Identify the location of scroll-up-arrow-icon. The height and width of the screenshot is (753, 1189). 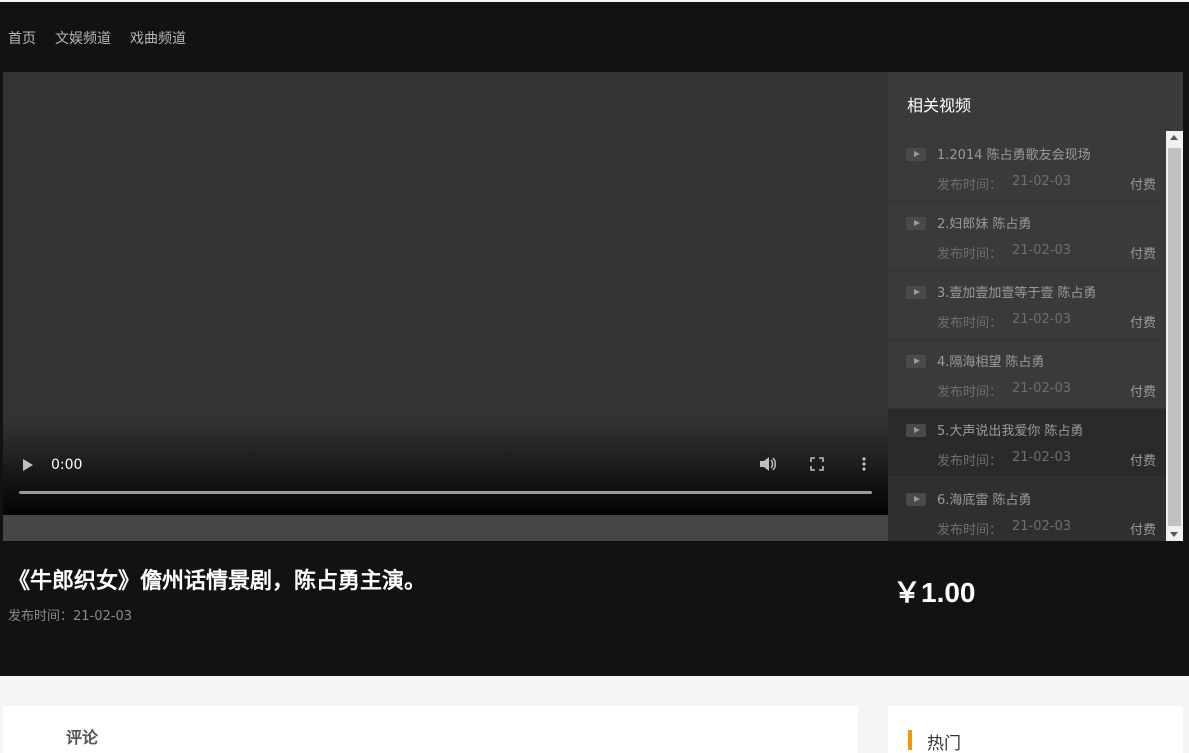
(1174, 137).